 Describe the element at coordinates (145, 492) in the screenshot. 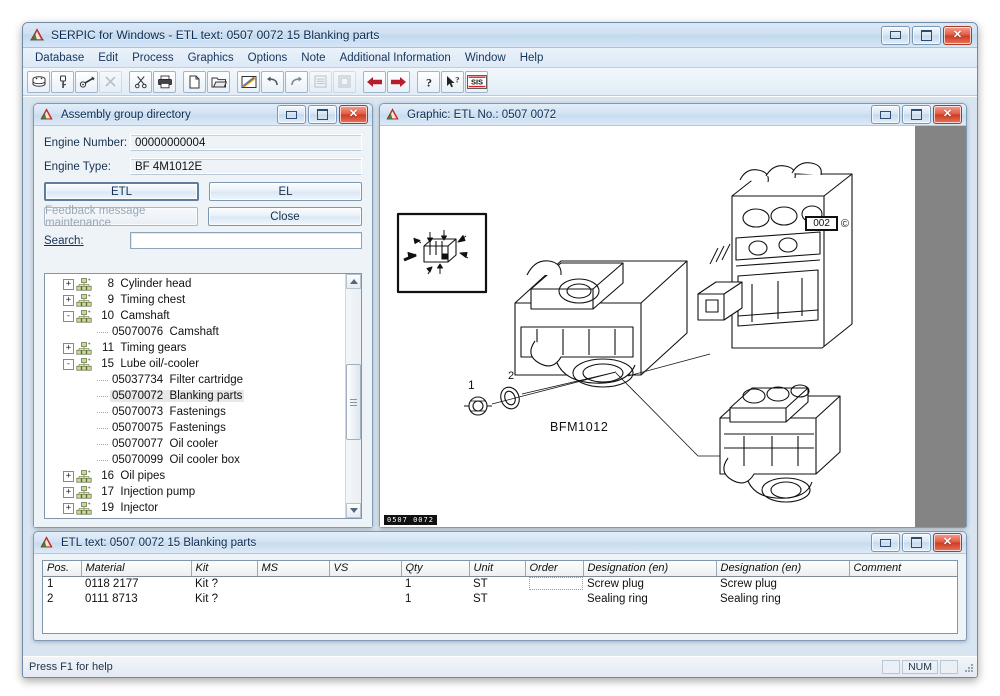

I see `tree-node-text: 17 Injection pump` at that location.